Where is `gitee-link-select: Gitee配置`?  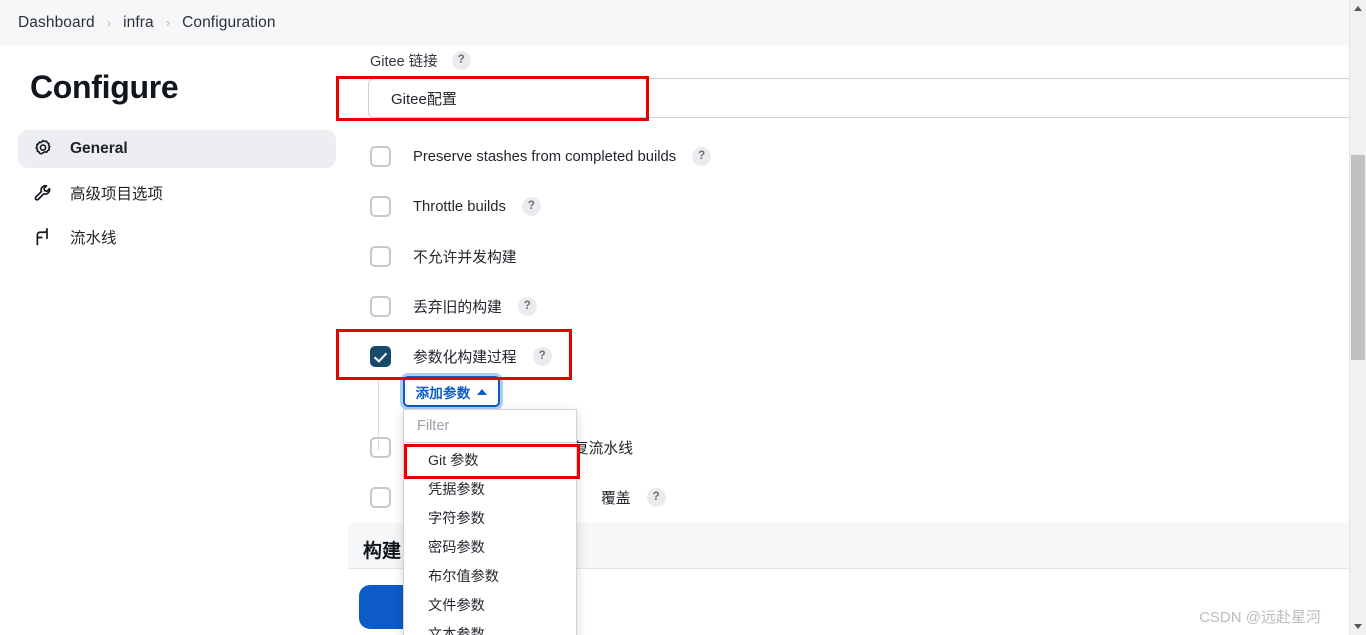 gitee-link-select: Gitee配置 is located at coordinates (858, 98).